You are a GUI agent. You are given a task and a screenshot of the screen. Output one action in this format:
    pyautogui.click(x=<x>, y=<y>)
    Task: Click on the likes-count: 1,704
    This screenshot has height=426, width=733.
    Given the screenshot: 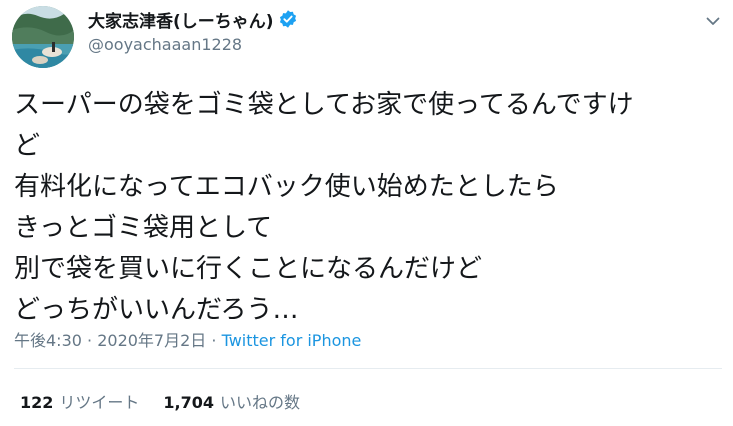 What is the action you would take?
    pyautogui.click(x=189, y=402)
    